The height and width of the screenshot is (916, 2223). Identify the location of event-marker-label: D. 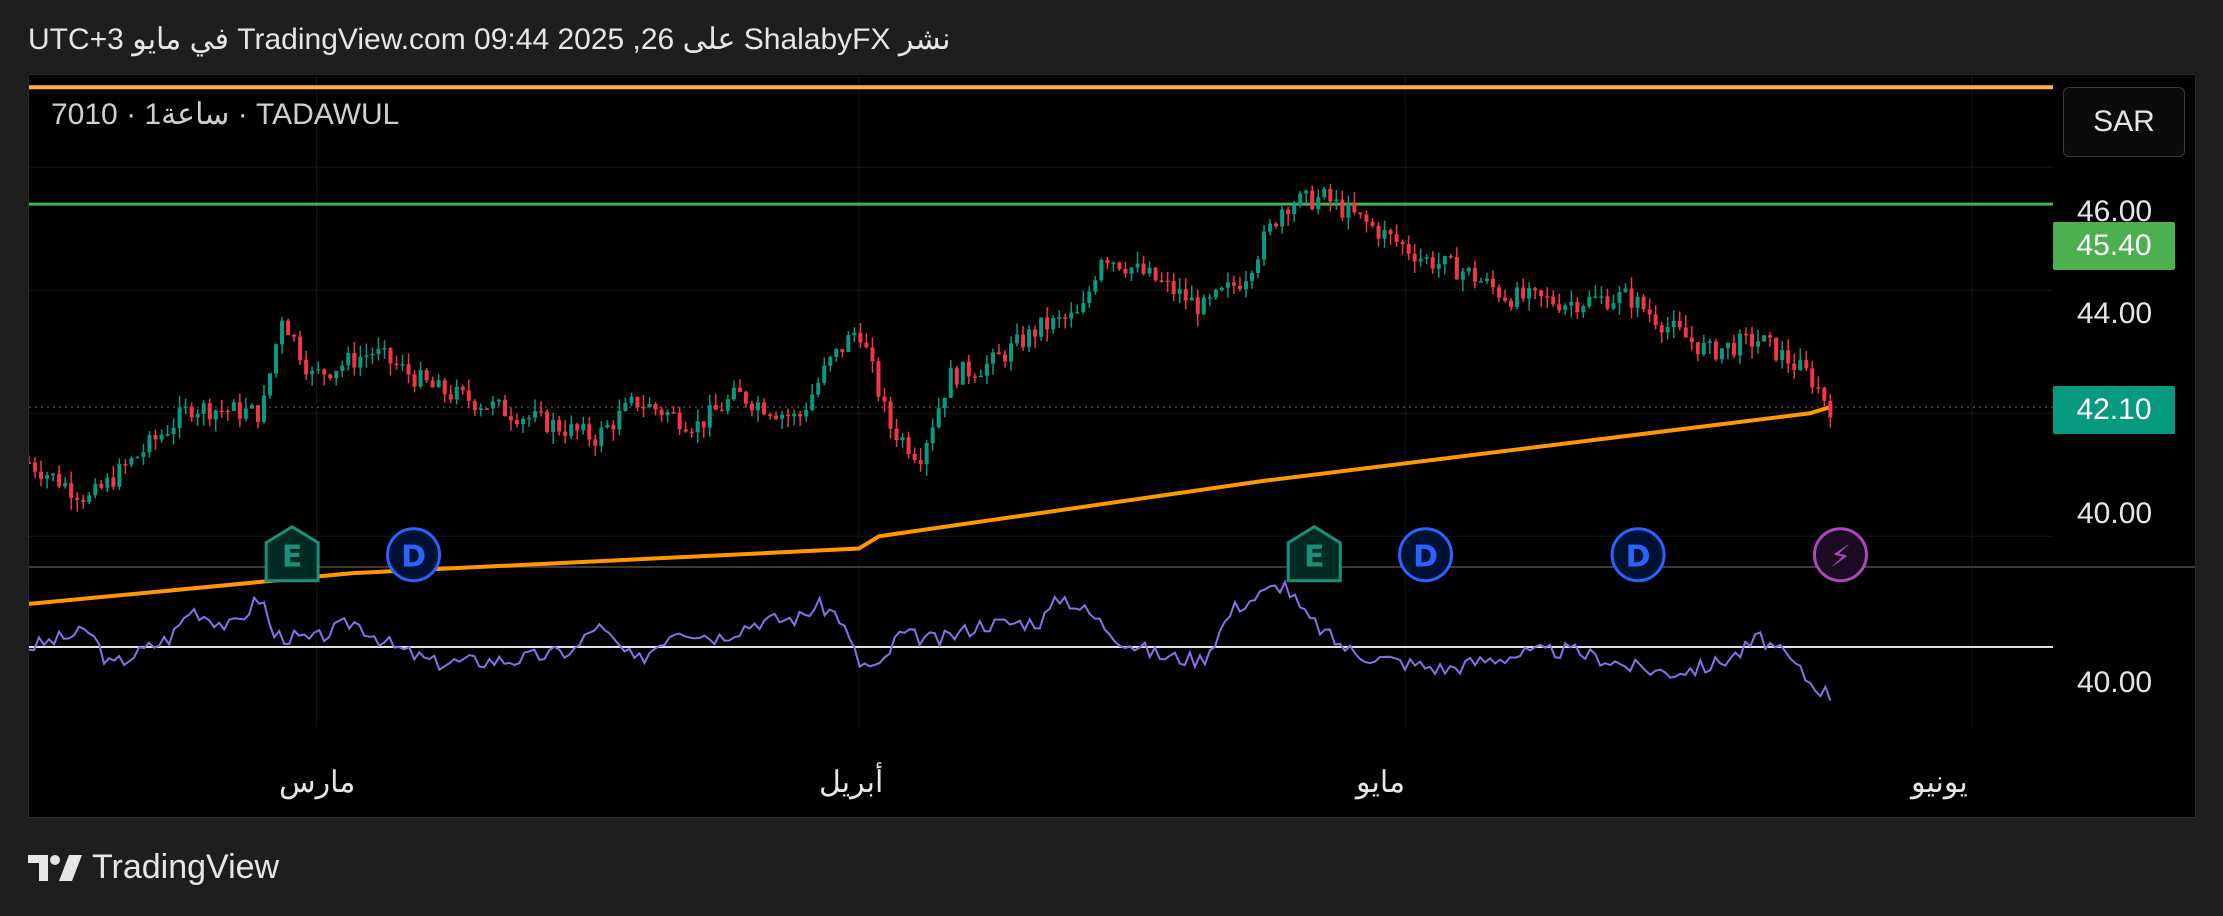
(1425, 557).